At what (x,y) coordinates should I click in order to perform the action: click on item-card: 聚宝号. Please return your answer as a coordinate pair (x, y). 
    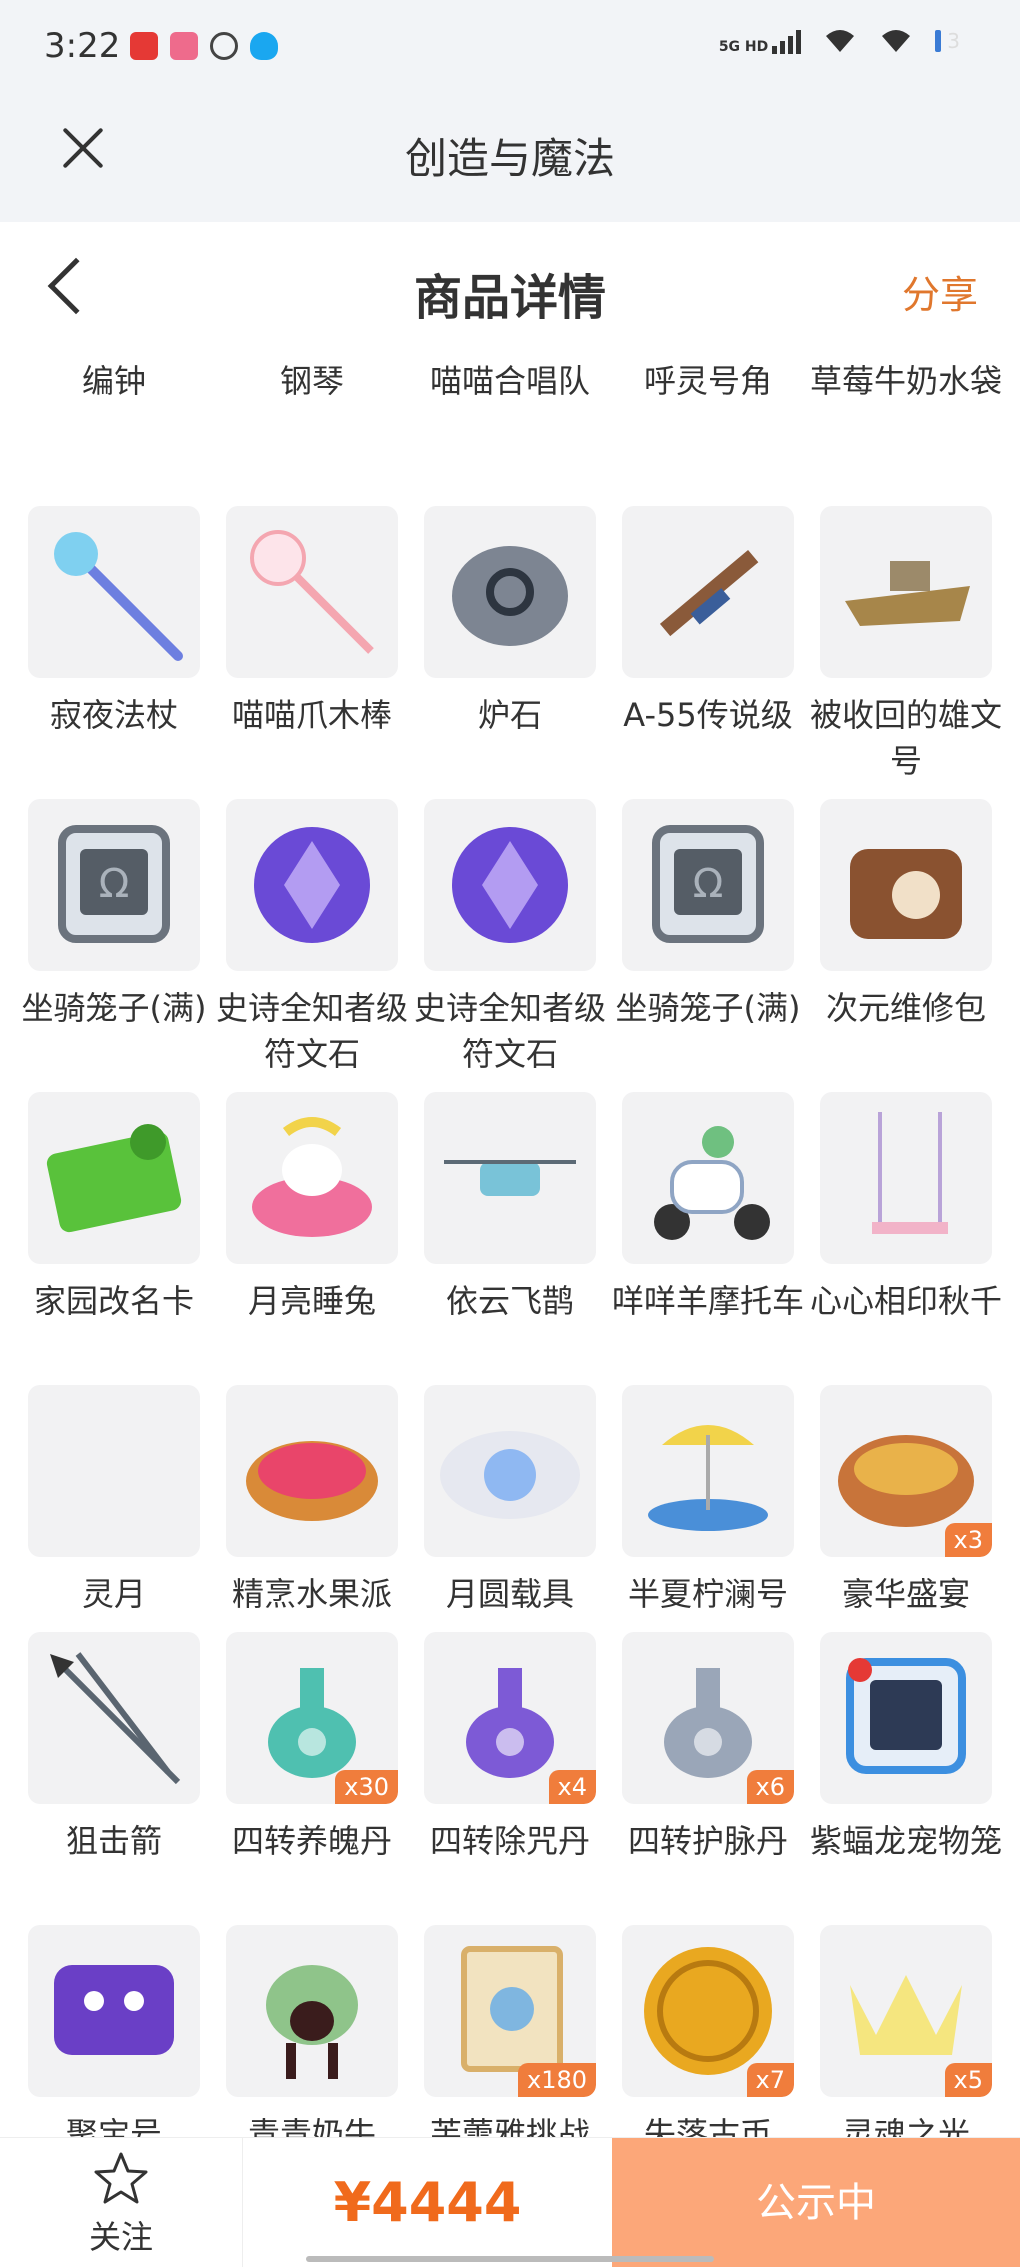
    Looking at the image, I should click on (114, 2031).